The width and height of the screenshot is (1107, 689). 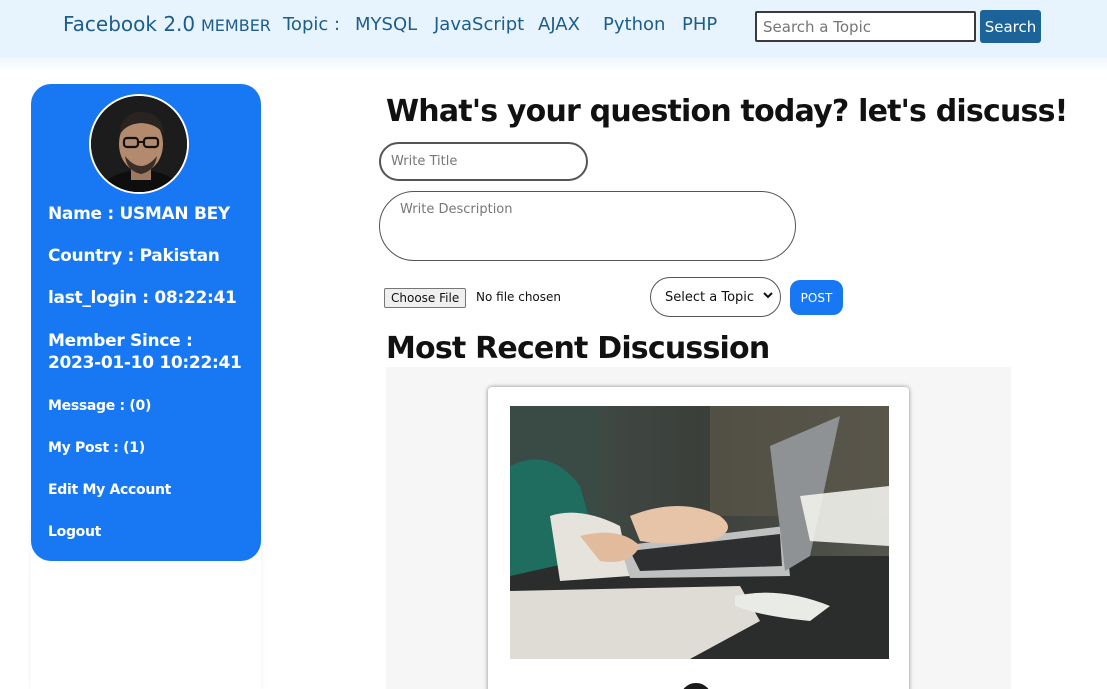 I want to click on nav-topic-mysql: MYSQL, so click(x=386, y=24).